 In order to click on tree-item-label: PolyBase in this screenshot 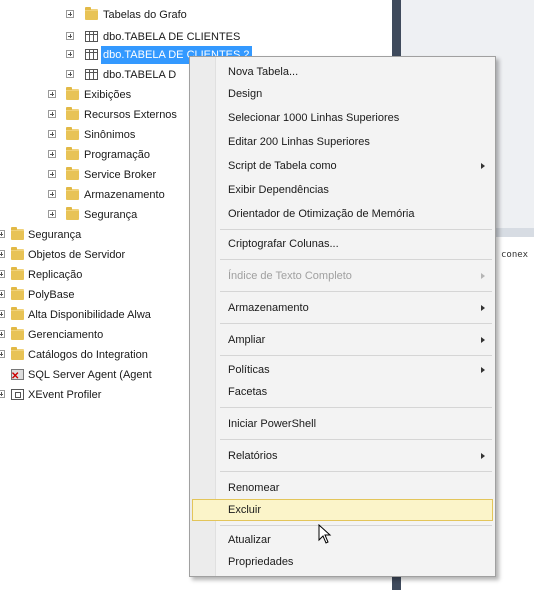, I will do `click(51, 295)`.